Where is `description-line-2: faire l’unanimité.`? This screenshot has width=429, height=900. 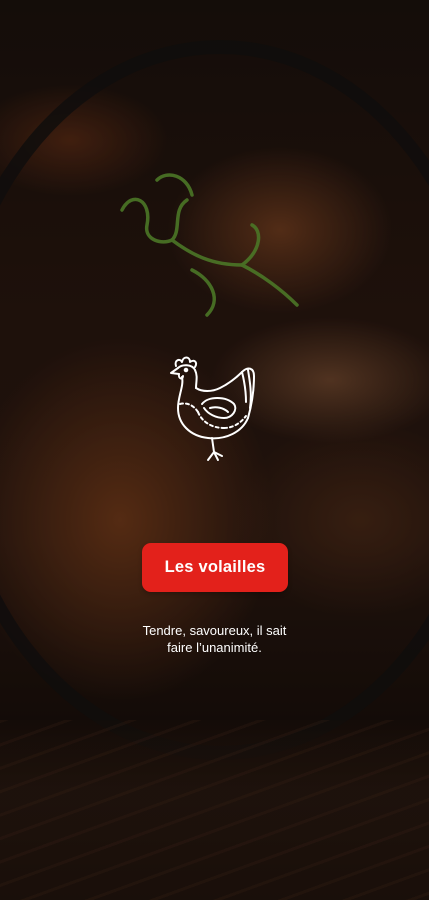
description-line-2: faire l’unanimité. is located at coordinates (214, 647).